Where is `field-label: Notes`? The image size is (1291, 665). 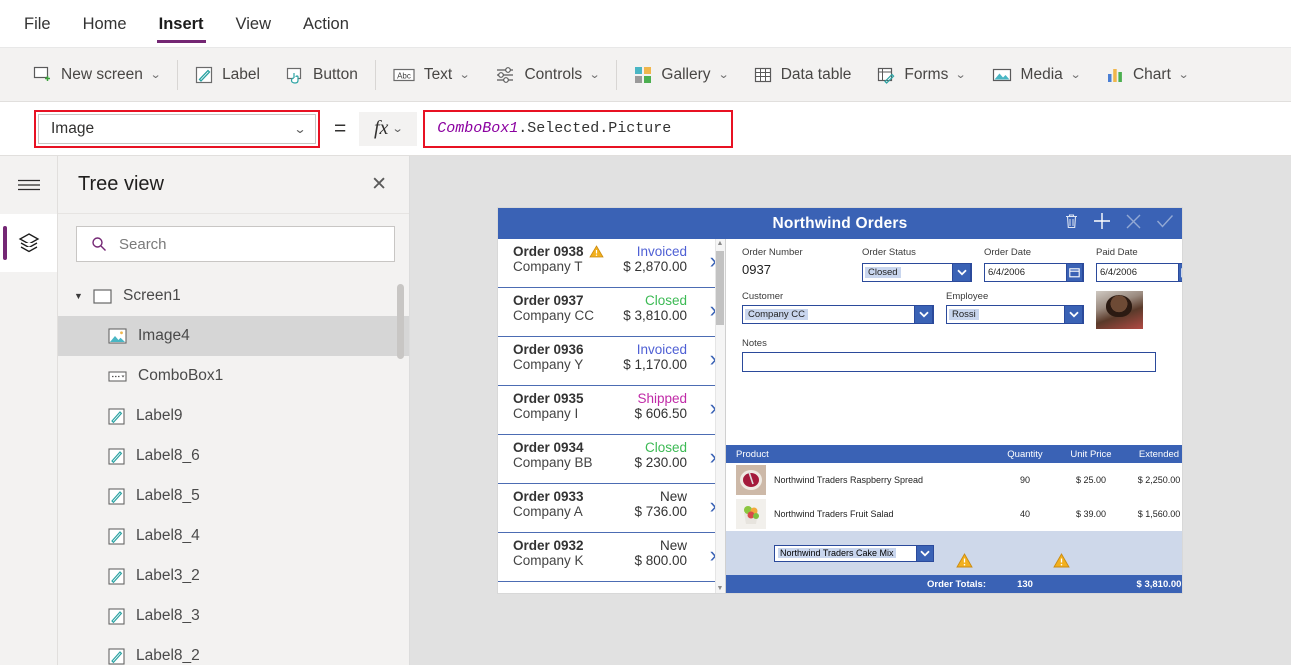
field-label: Notes is located at coordinates (754, 343).